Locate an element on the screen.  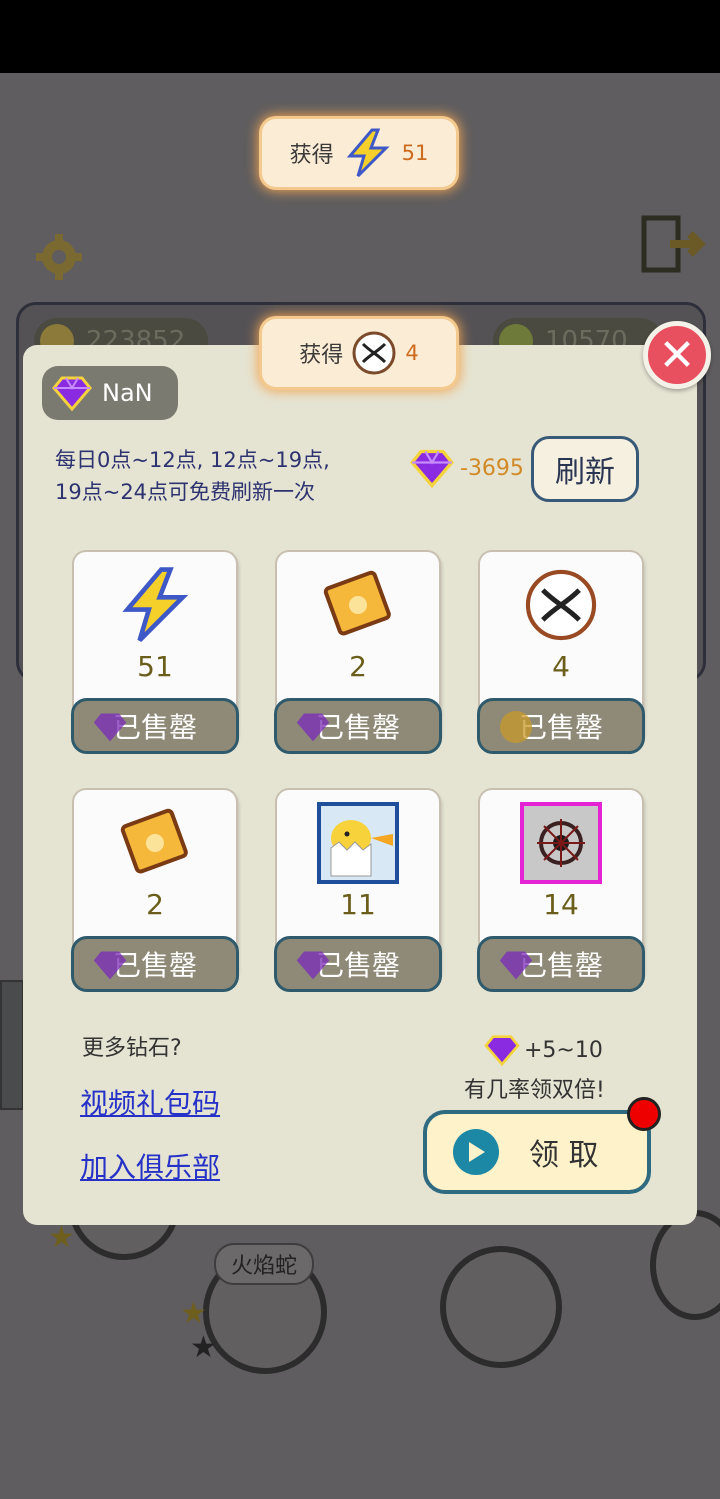
exit-icon is located at coordinates (675, 244).